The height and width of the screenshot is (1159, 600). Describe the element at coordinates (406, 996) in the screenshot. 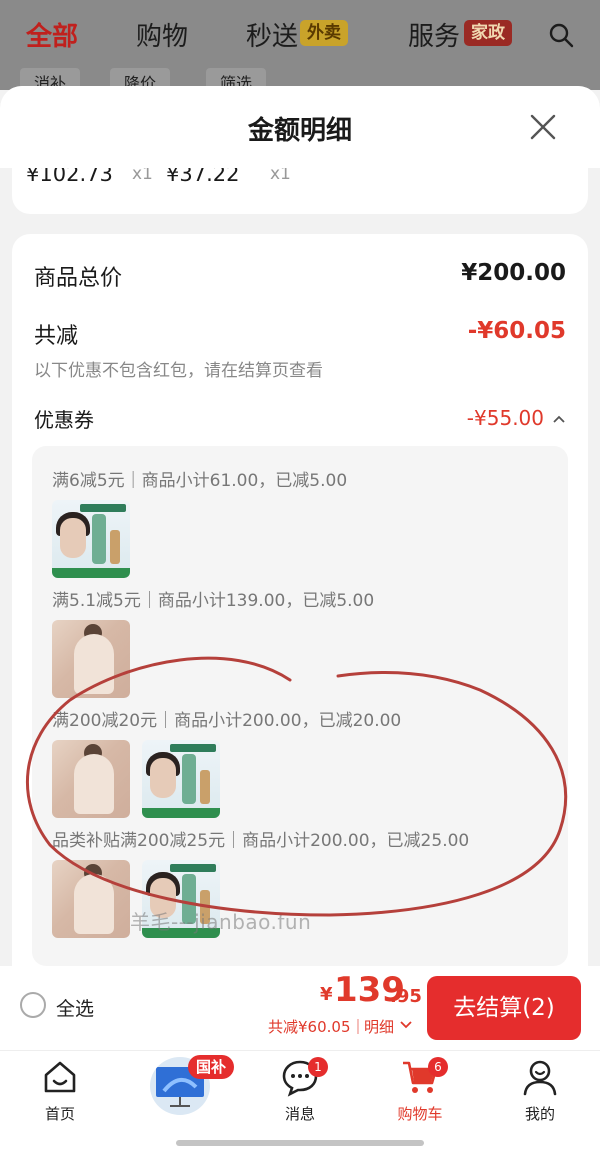

I see `total-decimal: .95` at that location.